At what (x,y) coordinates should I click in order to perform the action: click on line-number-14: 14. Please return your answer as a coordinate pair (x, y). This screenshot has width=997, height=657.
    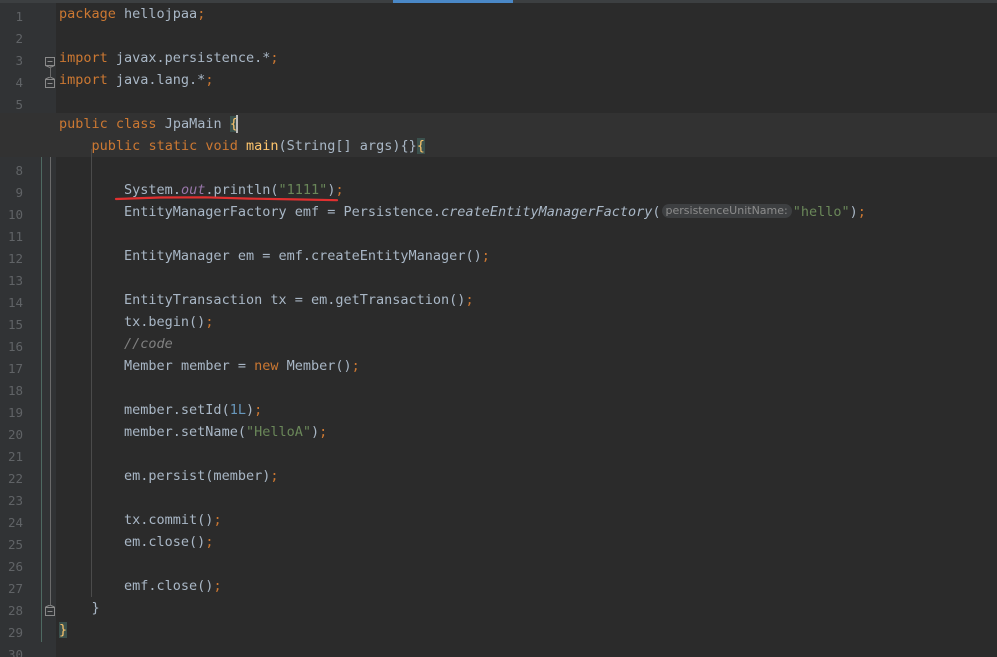
    Looking at the image, I should click on (15, 302).